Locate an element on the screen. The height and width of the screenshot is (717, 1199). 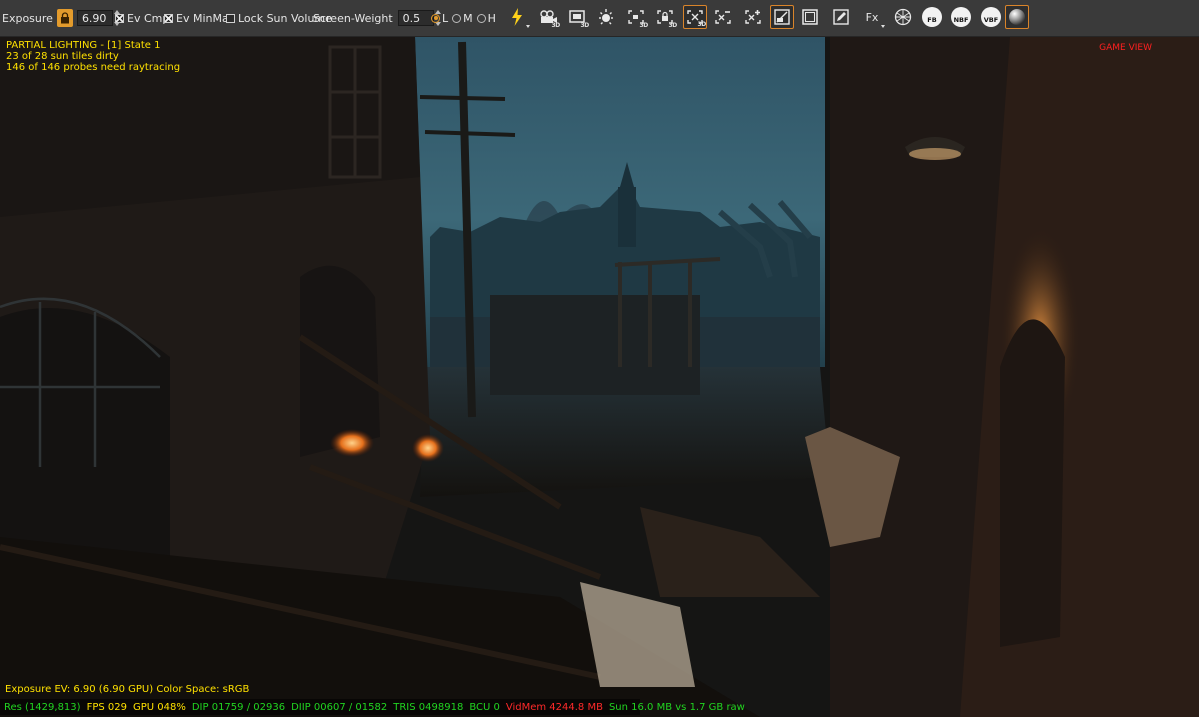
ev-cmp-checkbox is located at coordinates (119, 18).